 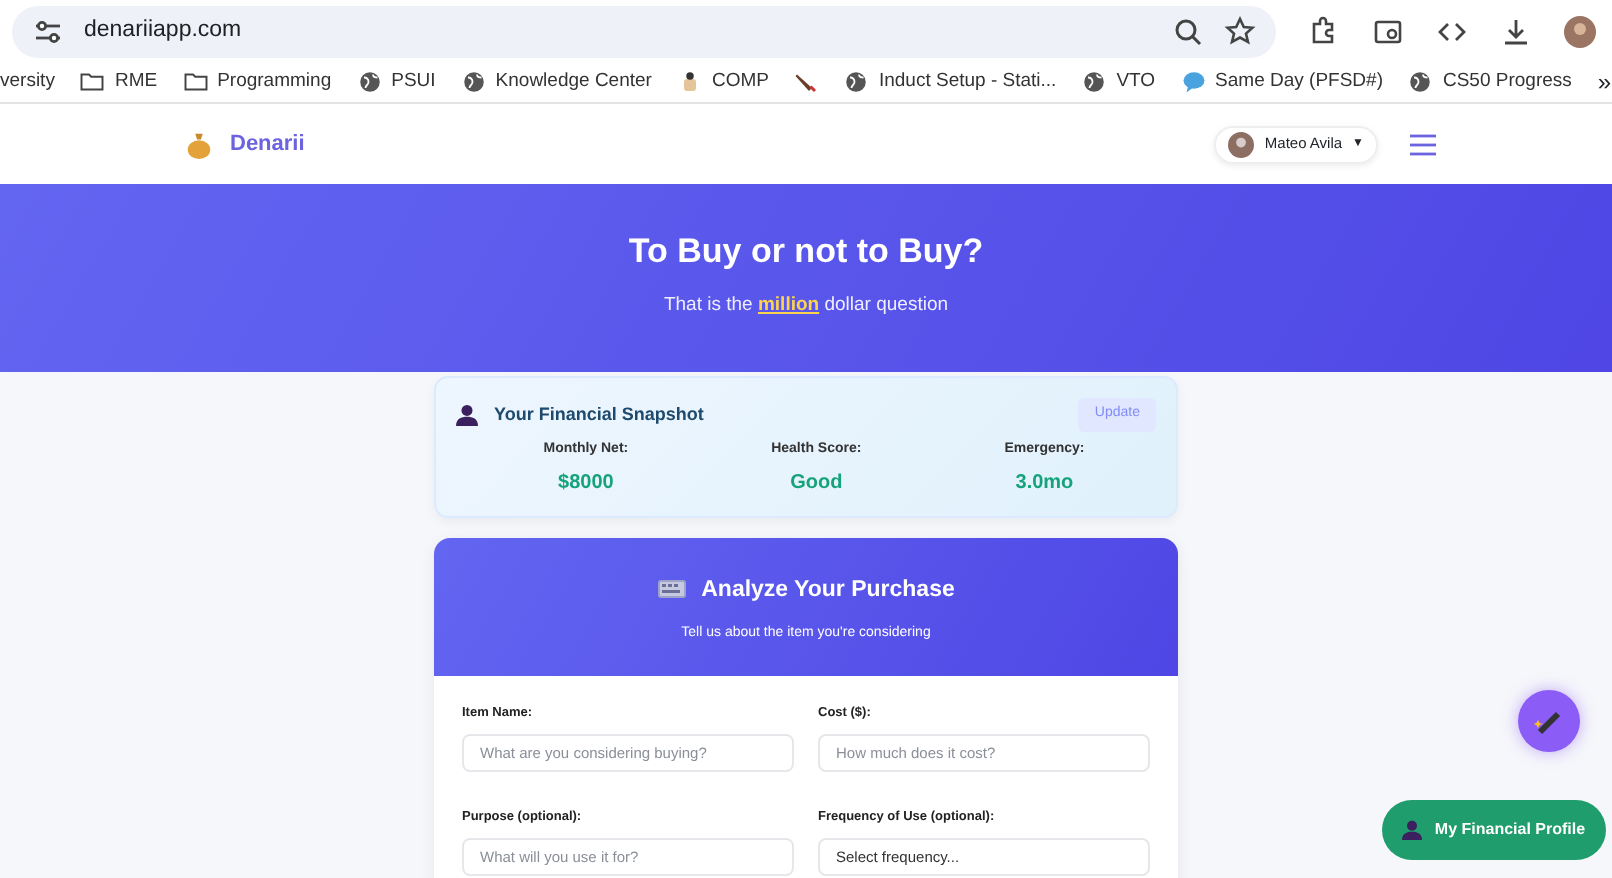 I want to click on bookmark-label: RME, so click(x=136, y=82).